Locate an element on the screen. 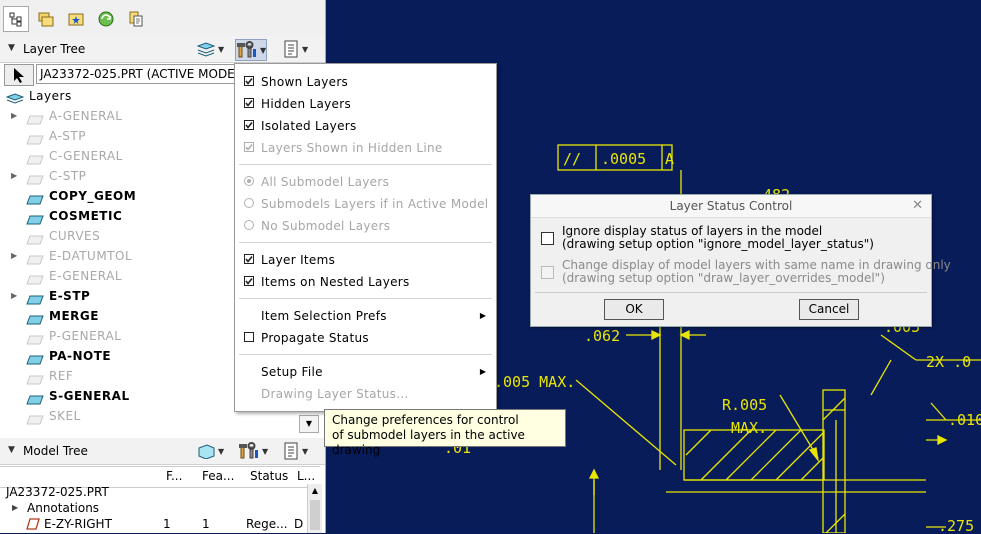 This screenshot has height=534, width=981. tol-symbol-text: // is located at coordinates (572, 159).